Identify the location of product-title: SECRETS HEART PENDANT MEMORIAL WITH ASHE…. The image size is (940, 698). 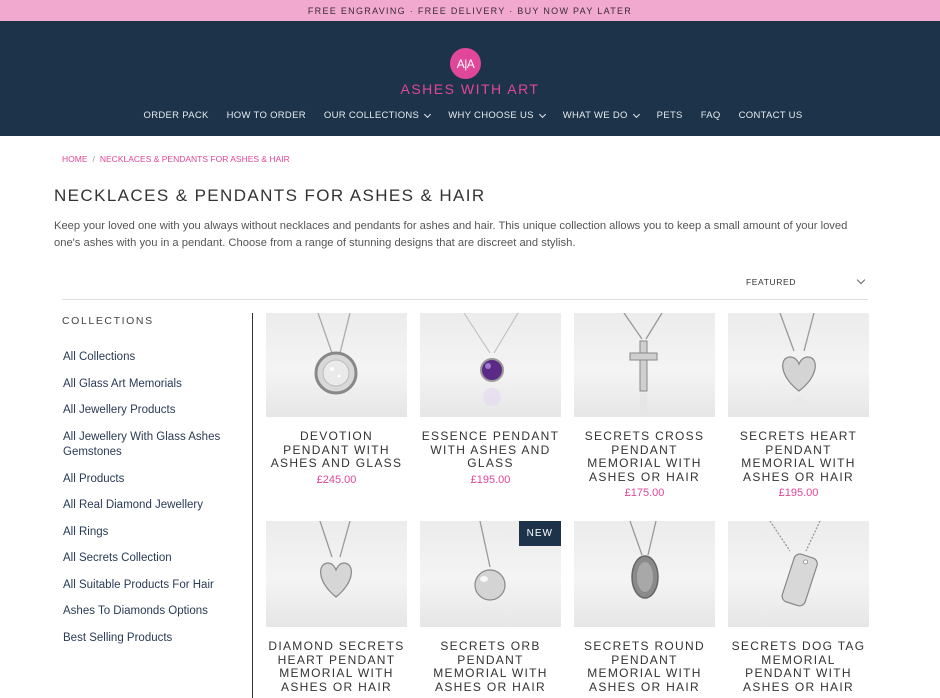
(798, 456).